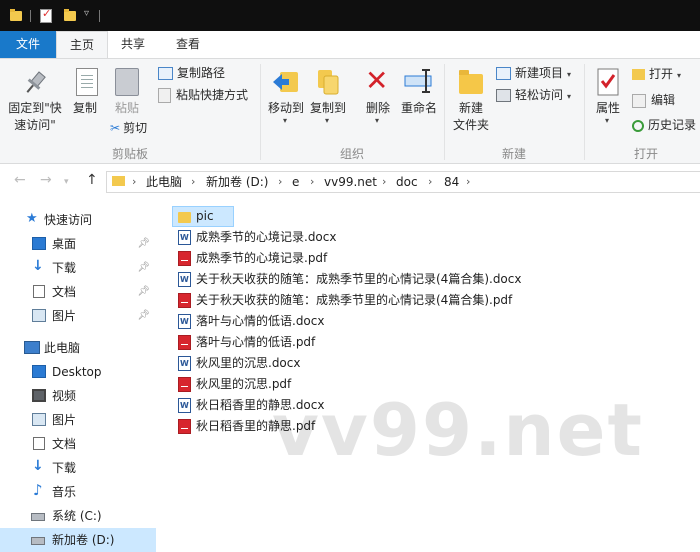 This screenshot has height=552, width=700. Describe the element at coordinates (327, 120) in the screenshot. I see `dropdown-arrow-icon: ▾` at that location.